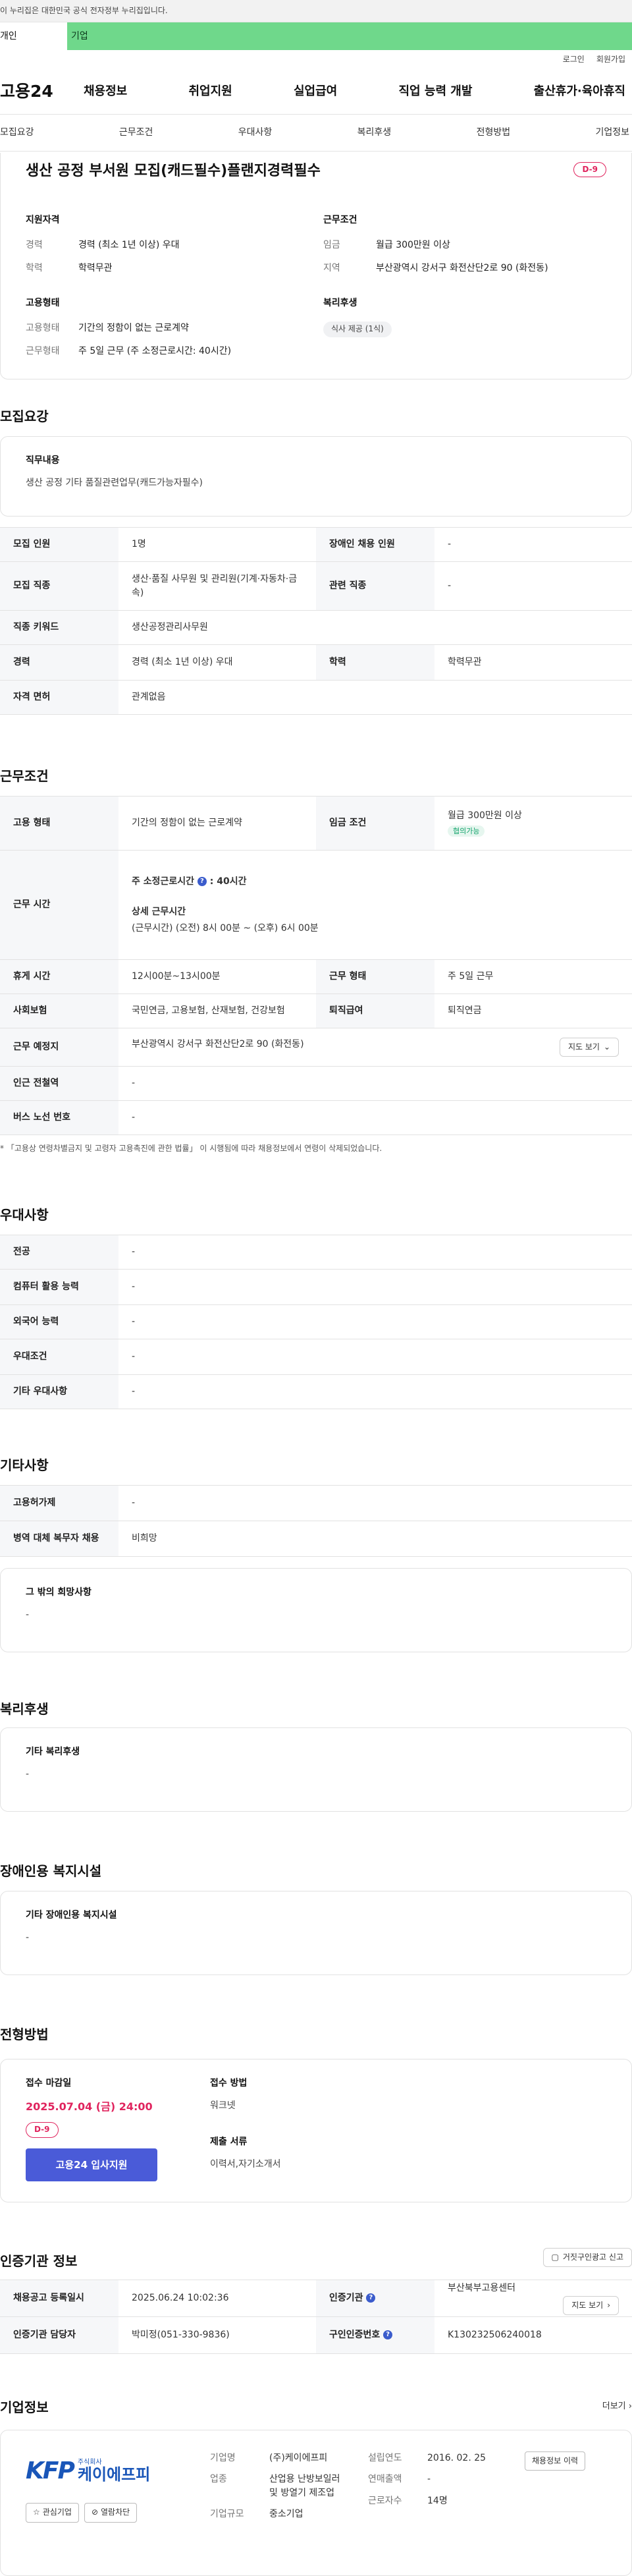 Image resolution: width=632 pixels, height=2576 pixels. Describe the element at coordinates (555, 2461) in the screenshot. I see `hiring-history-button: 채용정보 이력` at that location.